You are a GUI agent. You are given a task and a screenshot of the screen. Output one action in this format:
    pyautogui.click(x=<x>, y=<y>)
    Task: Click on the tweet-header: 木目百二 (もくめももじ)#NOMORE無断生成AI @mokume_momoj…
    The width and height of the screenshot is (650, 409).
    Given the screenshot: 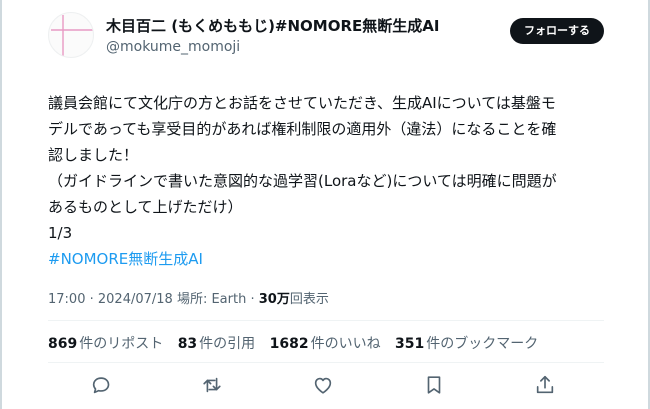 What is the action you would take?
    pyautogui.click(x=326, y=36)
    